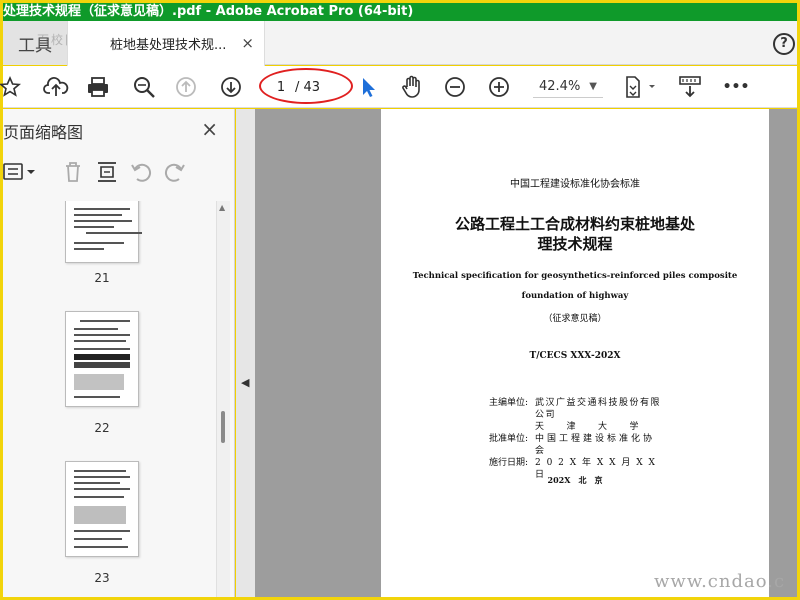 Image resolution: width=800 pixels, height=600 pixels. What do you see at coordinates (595, 445) in the screenshot?
I see `unit-value: 中国工程建设标准化协会` at bounding box center [595, 445].